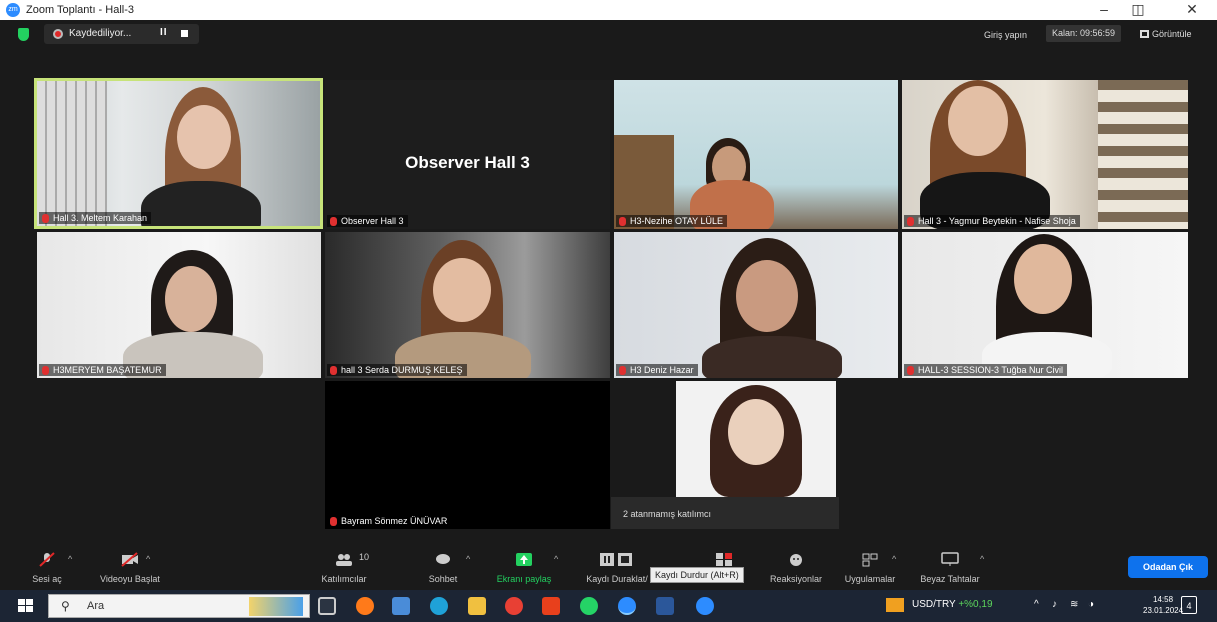 The height and width of the screenshot is (622, 1217). I want to click on video-off-icon, so click(129, 559).